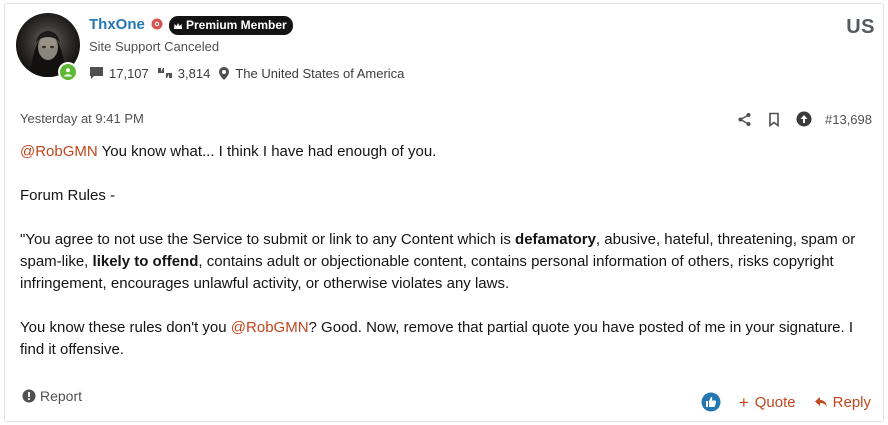 The height and width of the screenshot is (425, 888). I want to click on report-button: Report, so click(52, 396).